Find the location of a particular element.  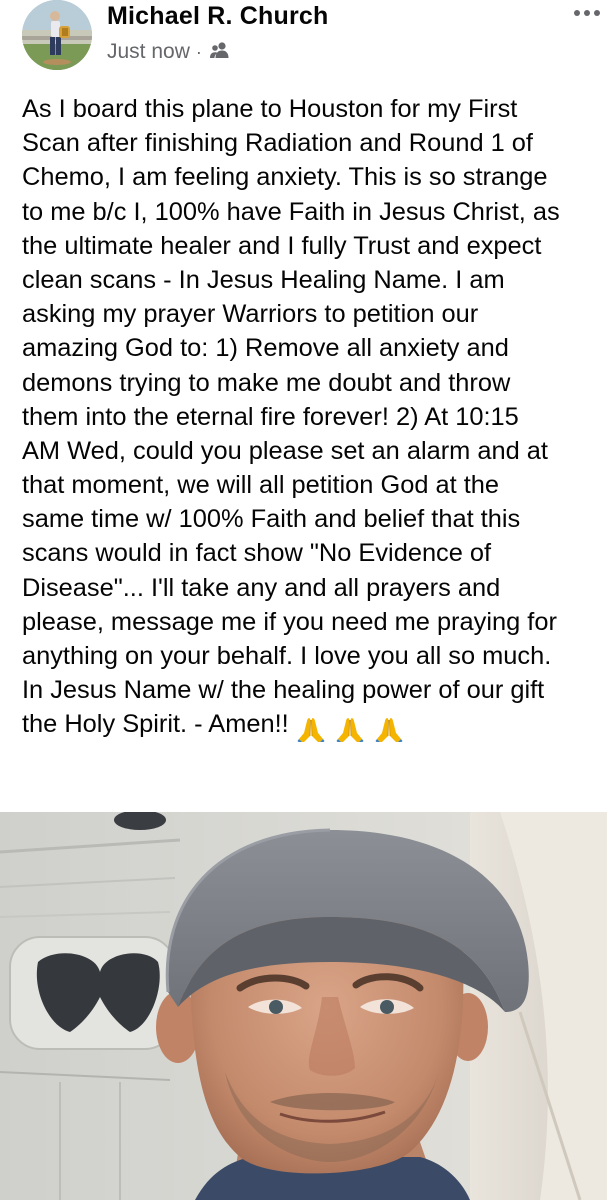

post-timestamp: Just now is located at coordinates (148, 52).